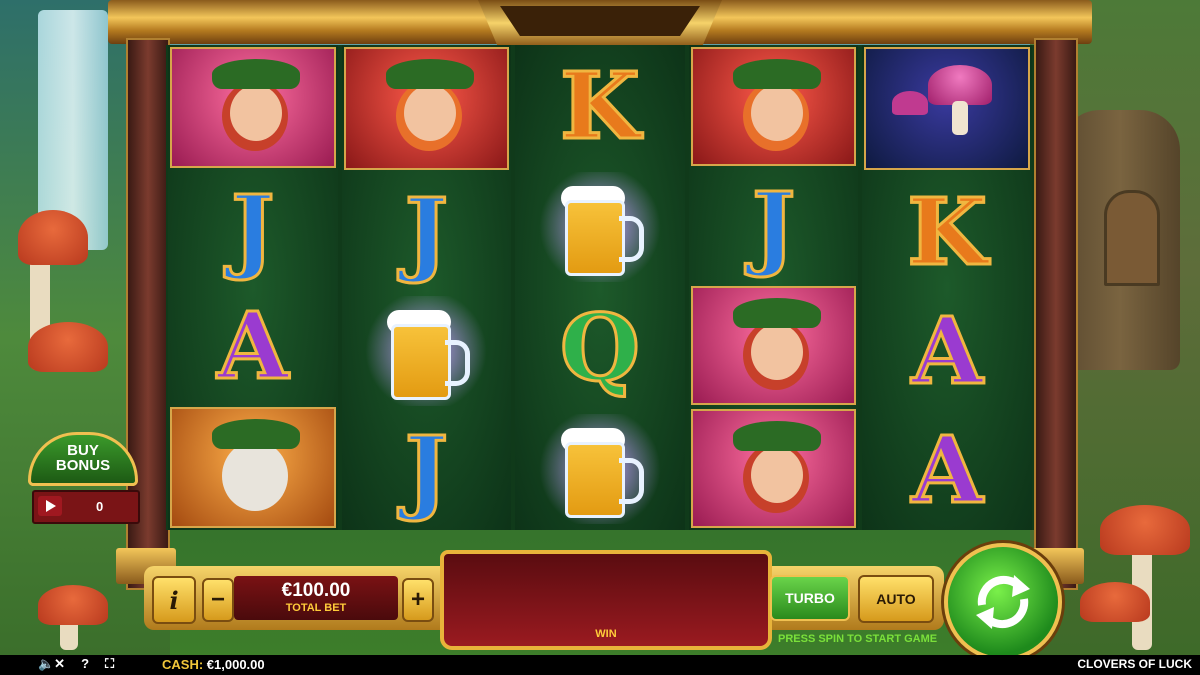  What do you see at coordinates (896, 599) in the screenshot?
I see `auto-button: AUTO` at bounding box center [896, 599].